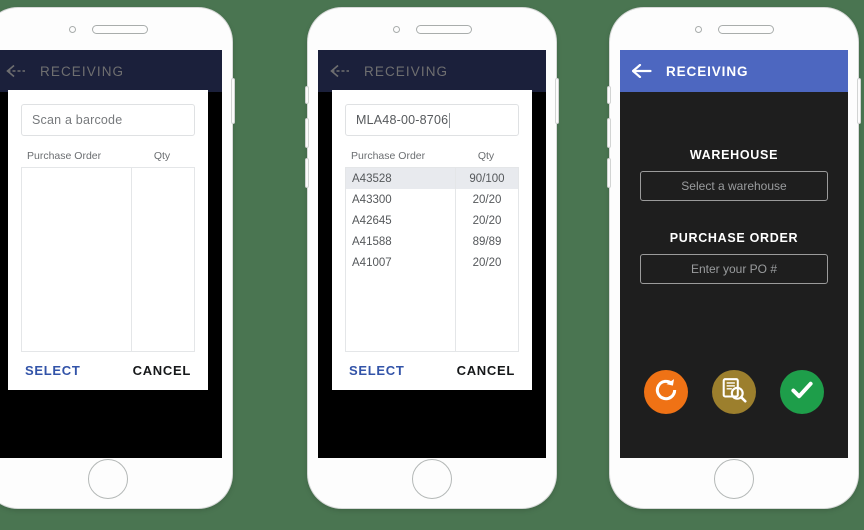 The image size is (864, 530). Describe the element at coordinates (372, 220) in the screenshot. I see `cell-purchase-order: A42645` at that location.